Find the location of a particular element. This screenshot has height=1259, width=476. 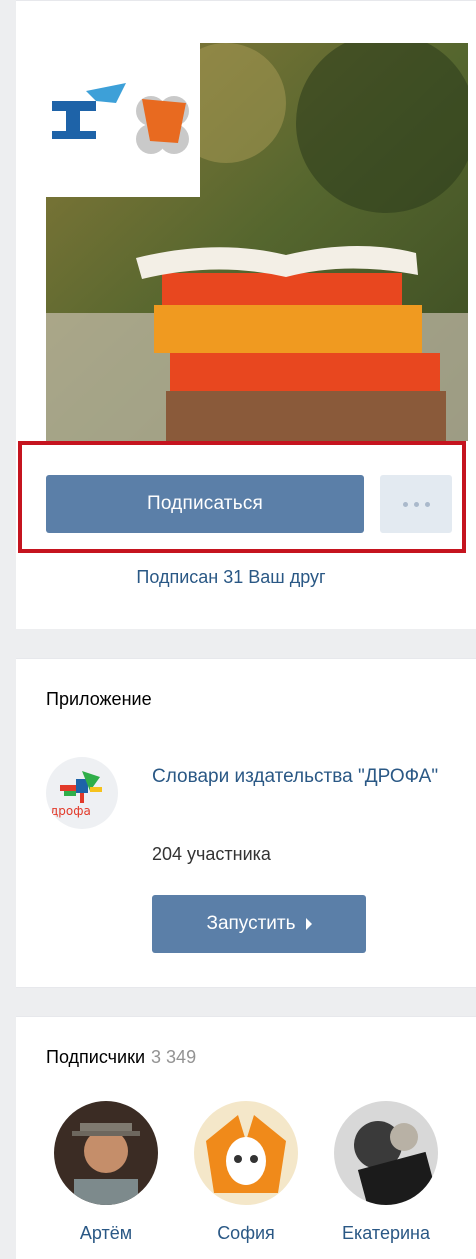

subscribe-label: Подписаться is located at coordinates (205, 503).